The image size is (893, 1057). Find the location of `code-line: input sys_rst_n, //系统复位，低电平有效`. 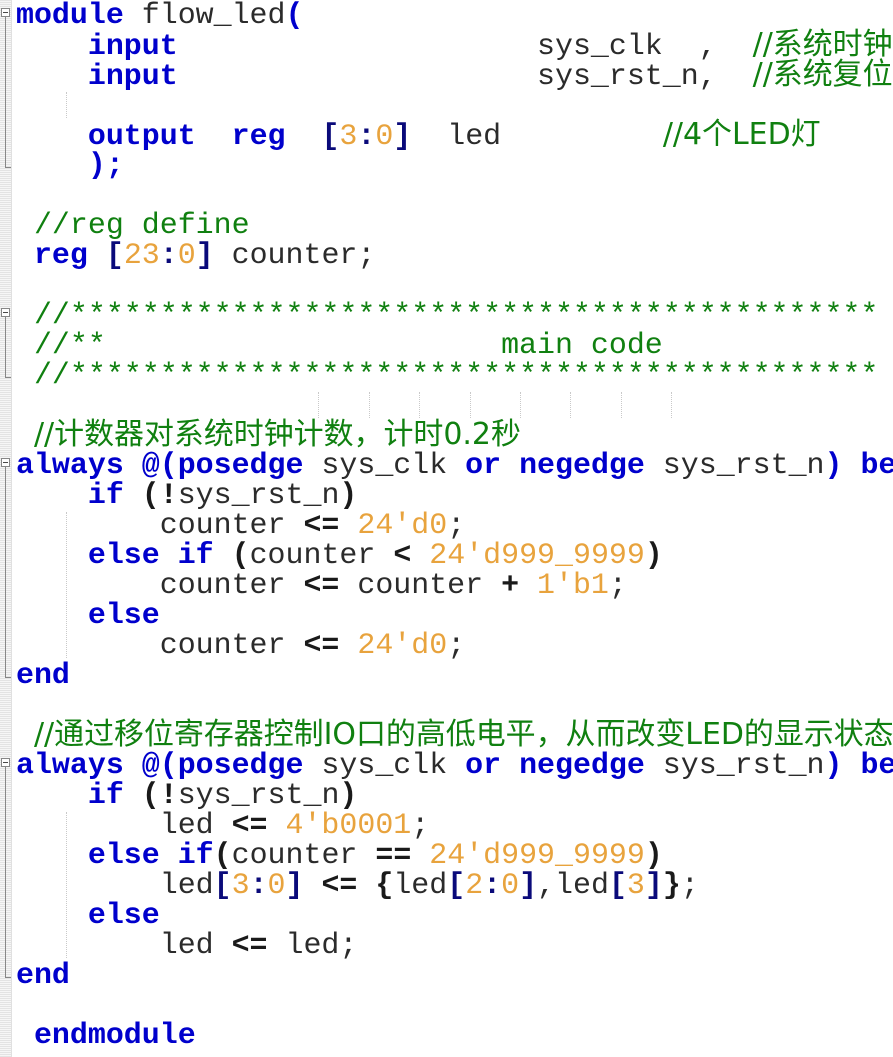

code-line: input sys_rst_n, //系统复位，低电平有效 is located at coordinates (454, 75).